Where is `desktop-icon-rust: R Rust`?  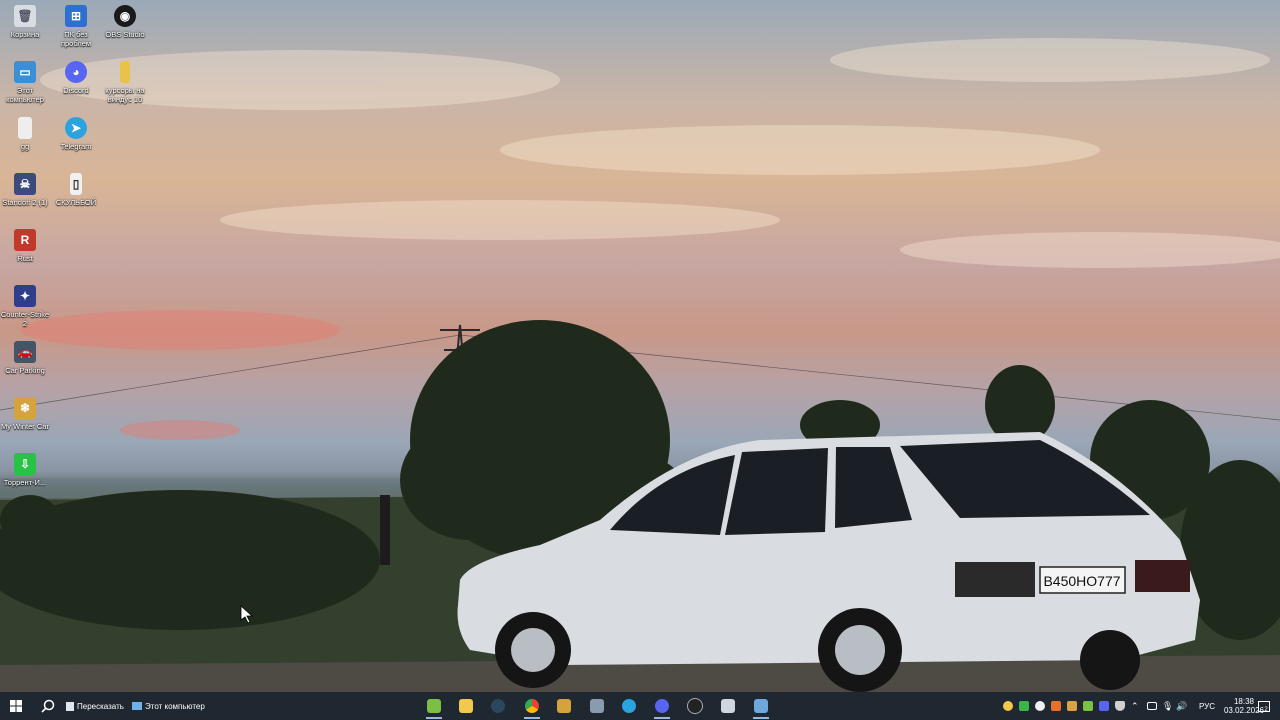
desktop-icon-rust: R Rust is located at coordinates (25, 246).